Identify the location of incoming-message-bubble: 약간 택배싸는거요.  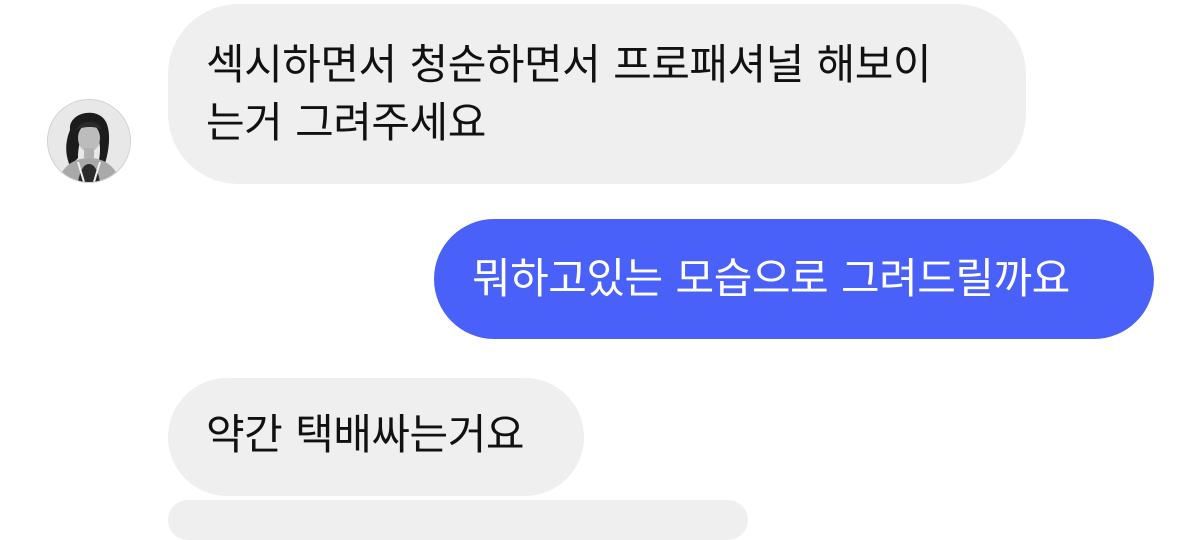
(376, 437).